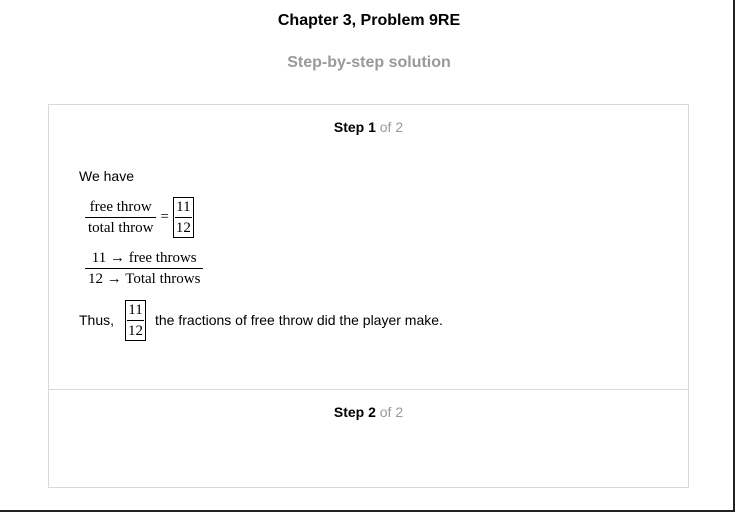 The image size is (738, 515). Describe the element at coordinates (106, 176) in the screenshot. I see `intro-text: We have` at that location.